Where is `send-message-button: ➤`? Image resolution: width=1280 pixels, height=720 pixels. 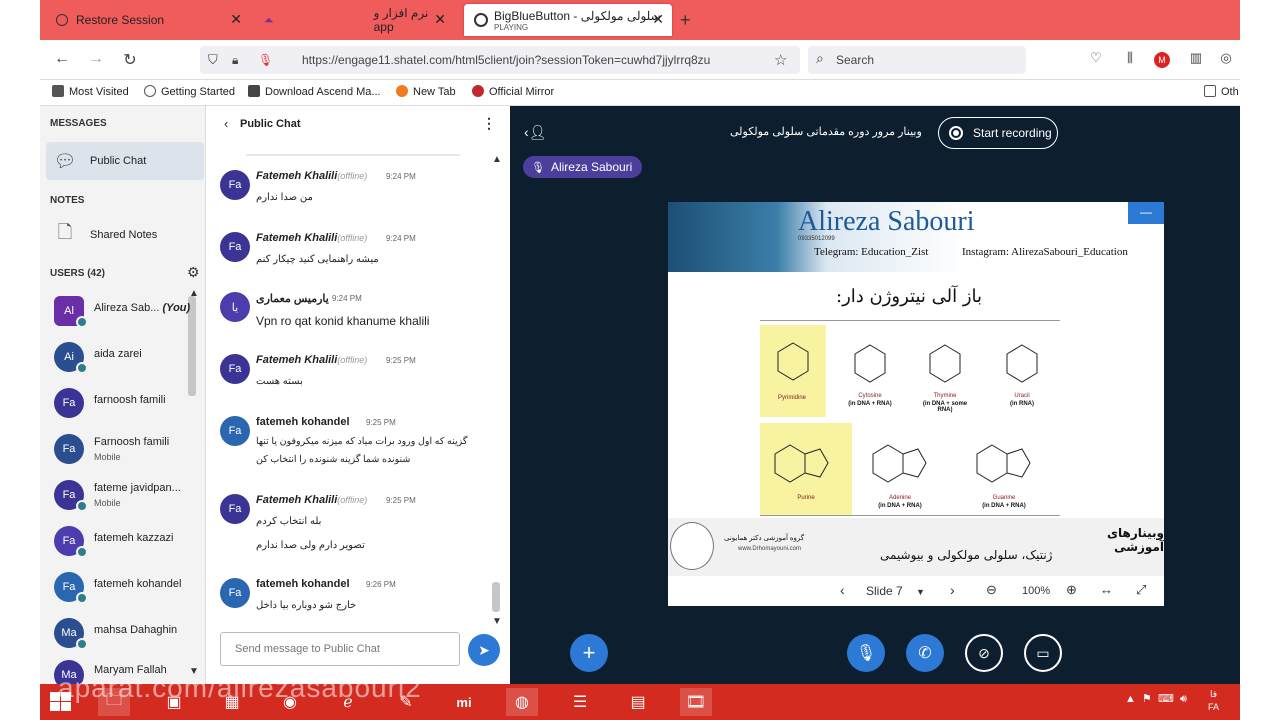
send-message-button: ➤ is located at coordinates (484, 650).